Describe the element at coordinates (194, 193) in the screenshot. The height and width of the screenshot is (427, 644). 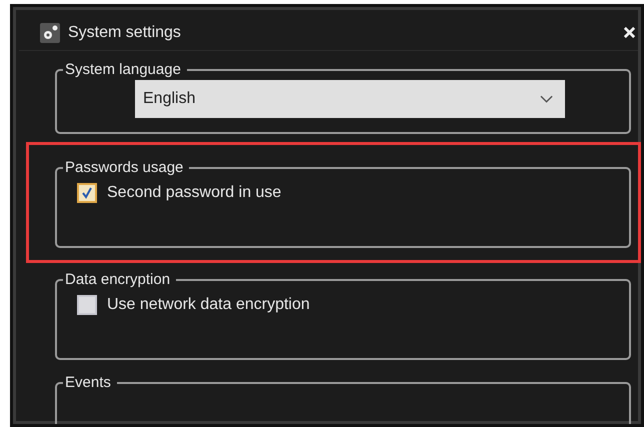
I see `checkbox-label: Second password in use` at that location.